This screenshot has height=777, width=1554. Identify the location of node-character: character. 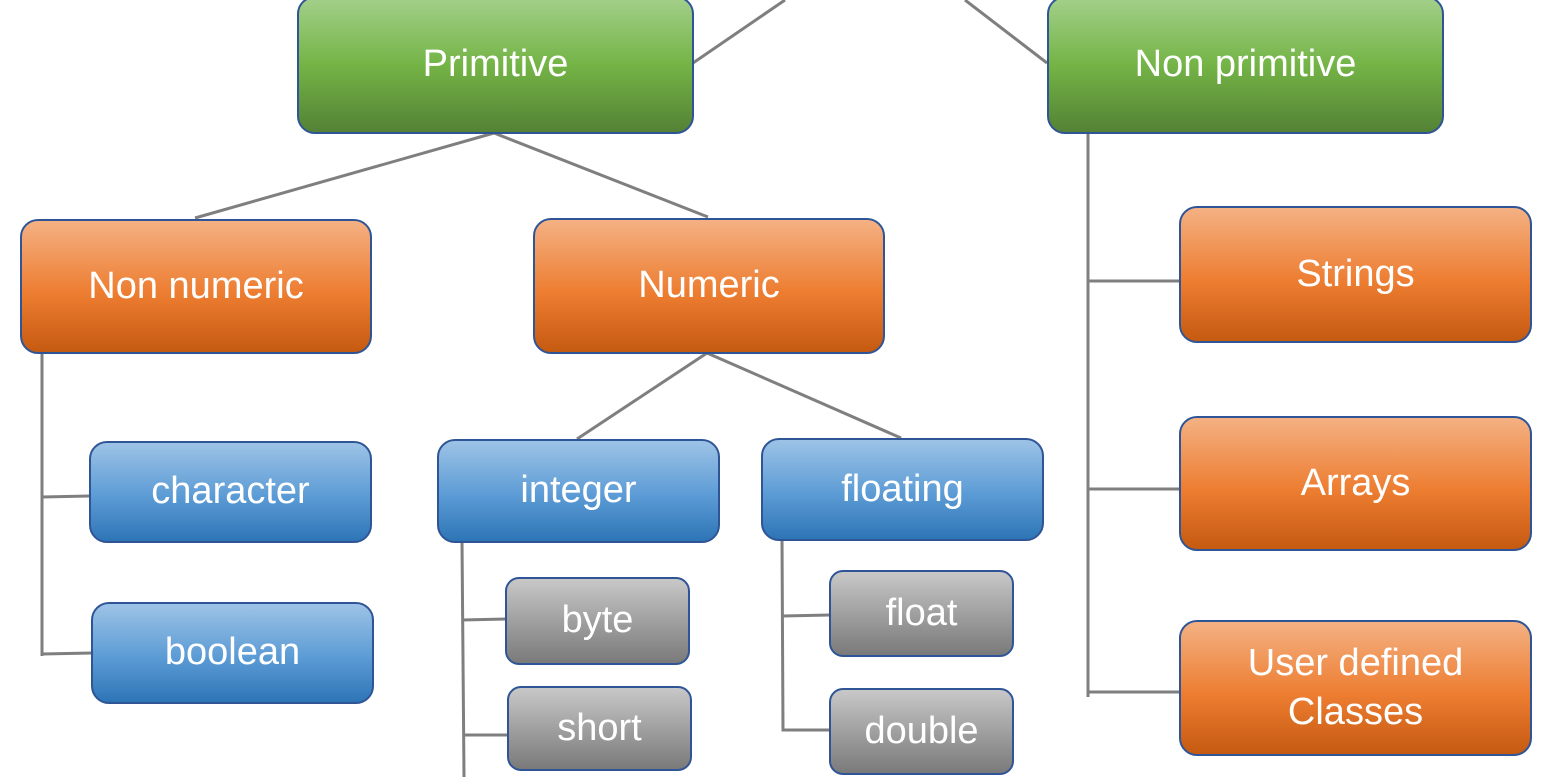
(230, 492).